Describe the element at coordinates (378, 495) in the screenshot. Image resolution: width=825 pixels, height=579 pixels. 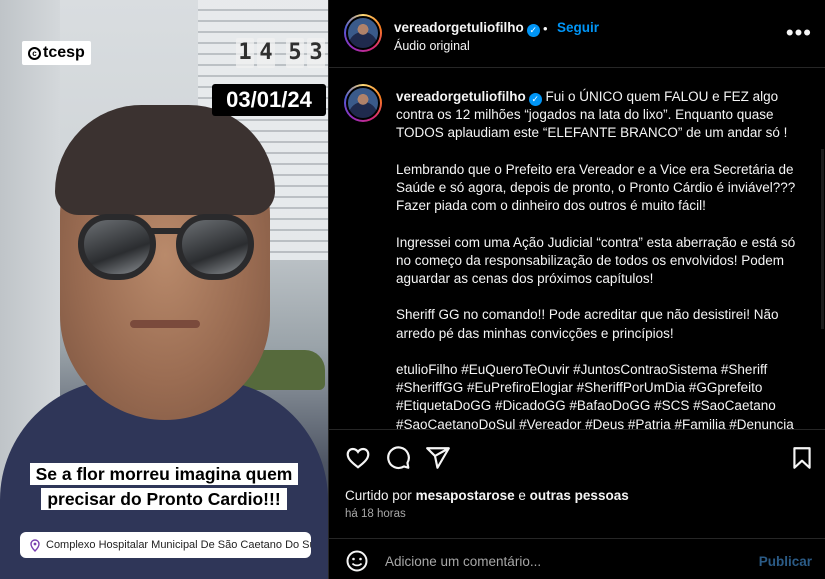
I see `likes-prefix: Curtido por` at that location.